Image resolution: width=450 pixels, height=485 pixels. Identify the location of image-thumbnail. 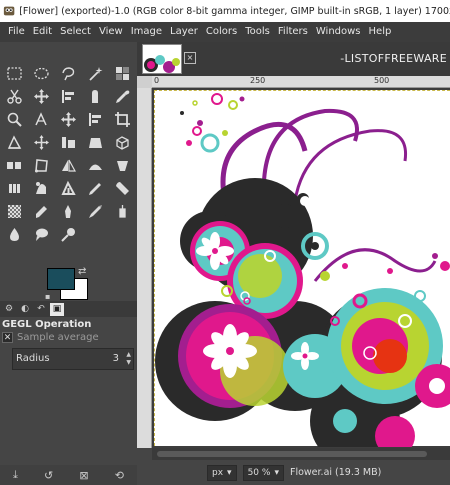
(162, 59).